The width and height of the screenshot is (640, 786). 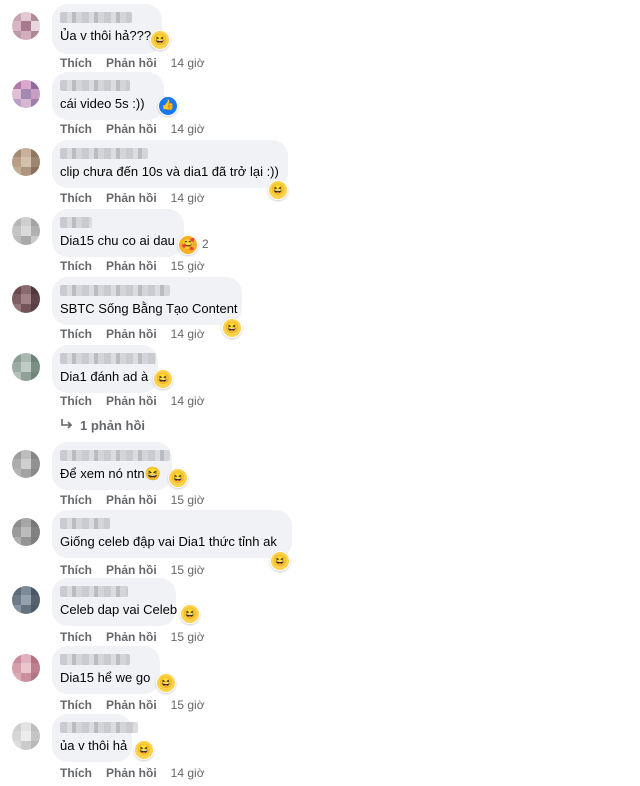 What do you see at coordinates (94, 745) in the screenshot?
I see `comment-text: ủa v thôi hả` at bounding box center [94, 745].